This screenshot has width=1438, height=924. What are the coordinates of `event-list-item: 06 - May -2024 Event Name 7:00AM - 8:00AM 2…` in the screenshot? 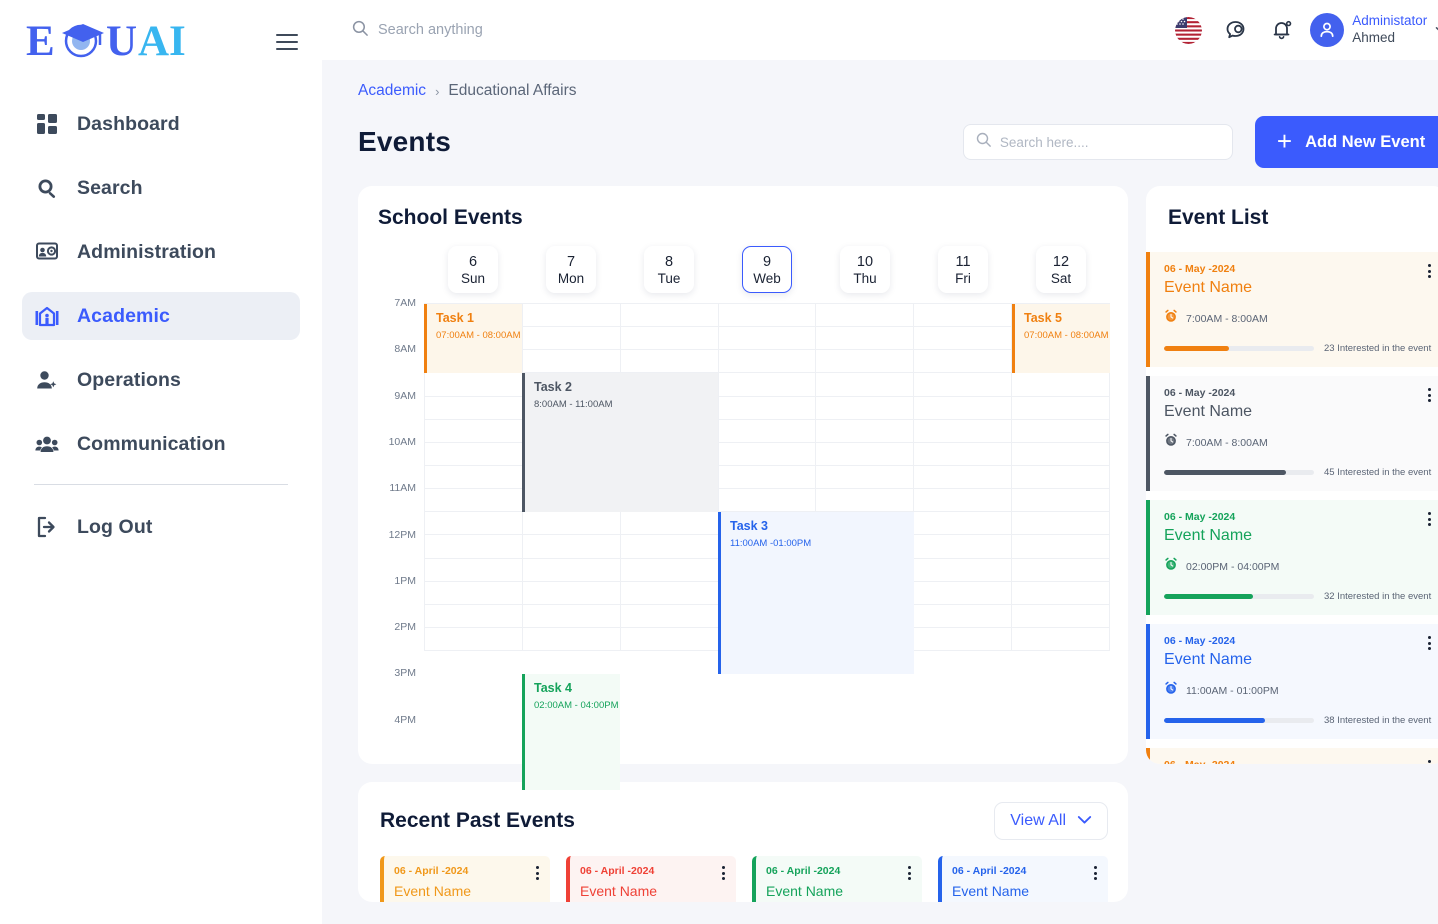 It's located at (1292, 309).